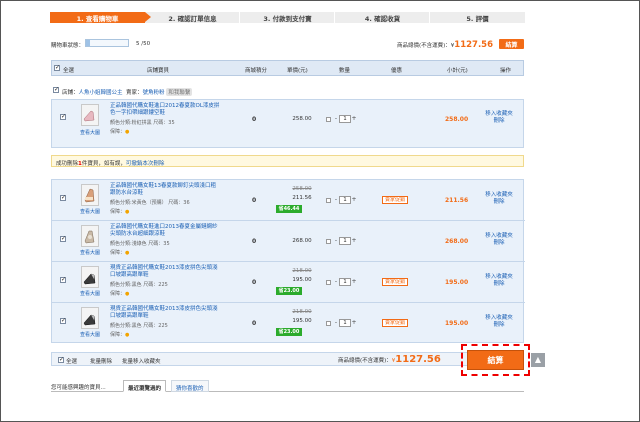  What do you see at coordinates (154, 93) in the screenshot?
I see `seller-link: 號角粉粉` at bounding box center [154, 93].